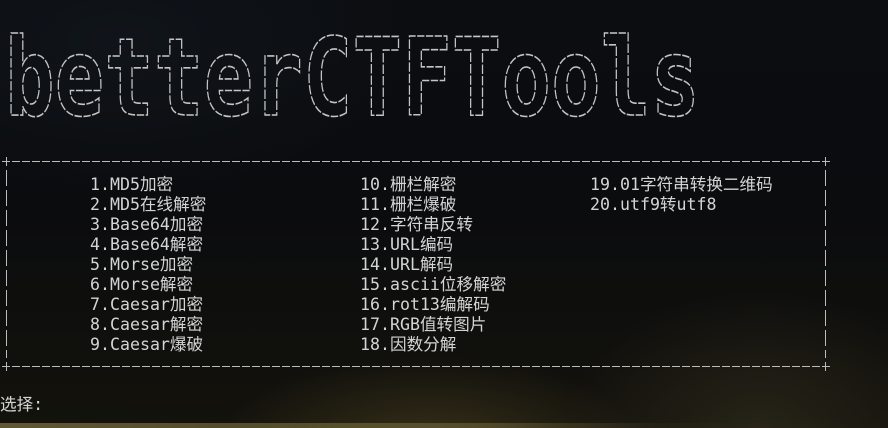 The image size is (888, 428). What do you see at coordinates (153, 405) in the screenshot?
I see `prompt-input` at bounding box center [153, 405].